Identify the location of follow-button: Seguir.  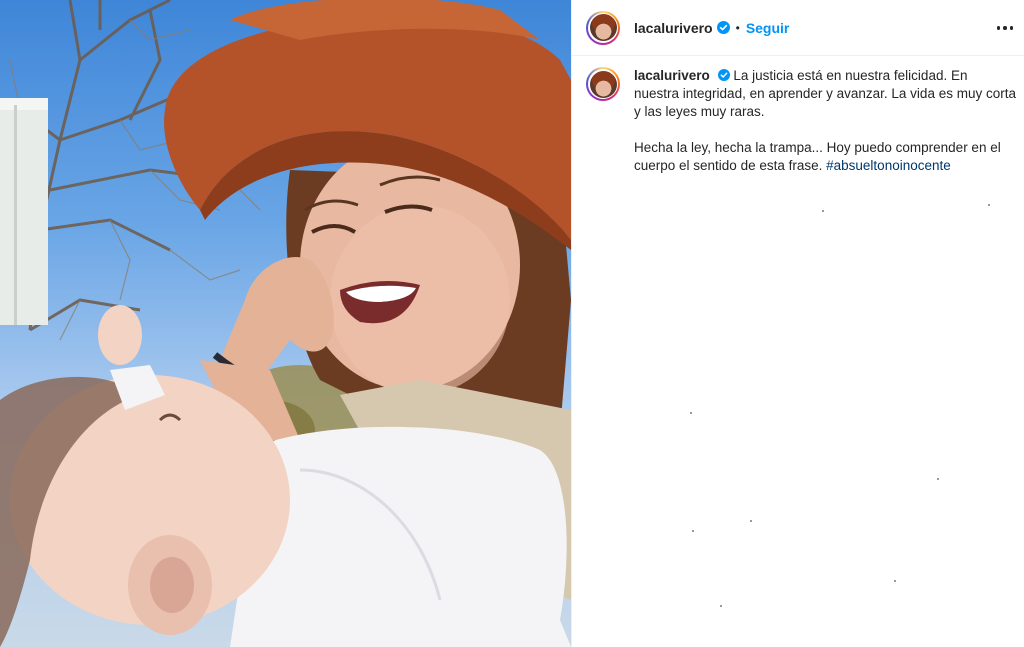
(768, 28).